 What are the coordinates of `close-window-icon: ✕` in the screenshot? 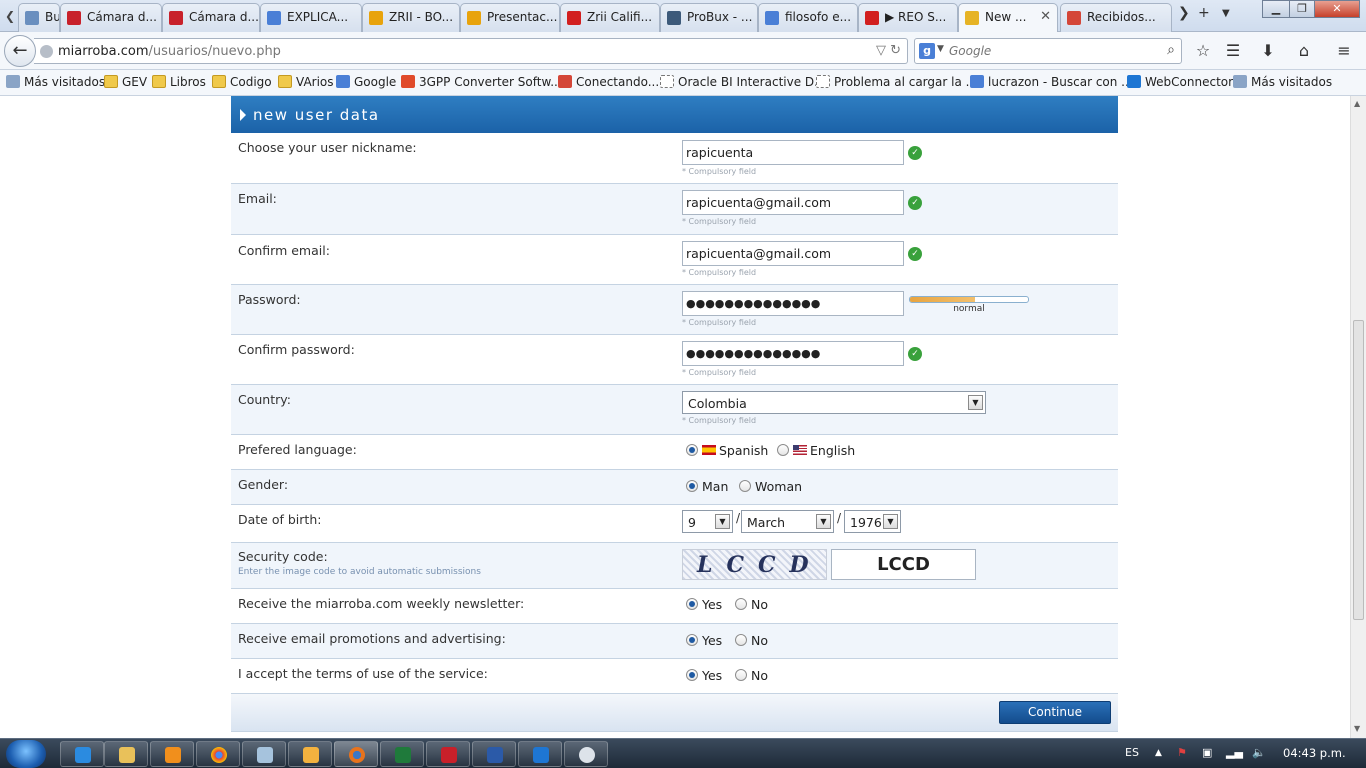 It's located at (1337, 9).